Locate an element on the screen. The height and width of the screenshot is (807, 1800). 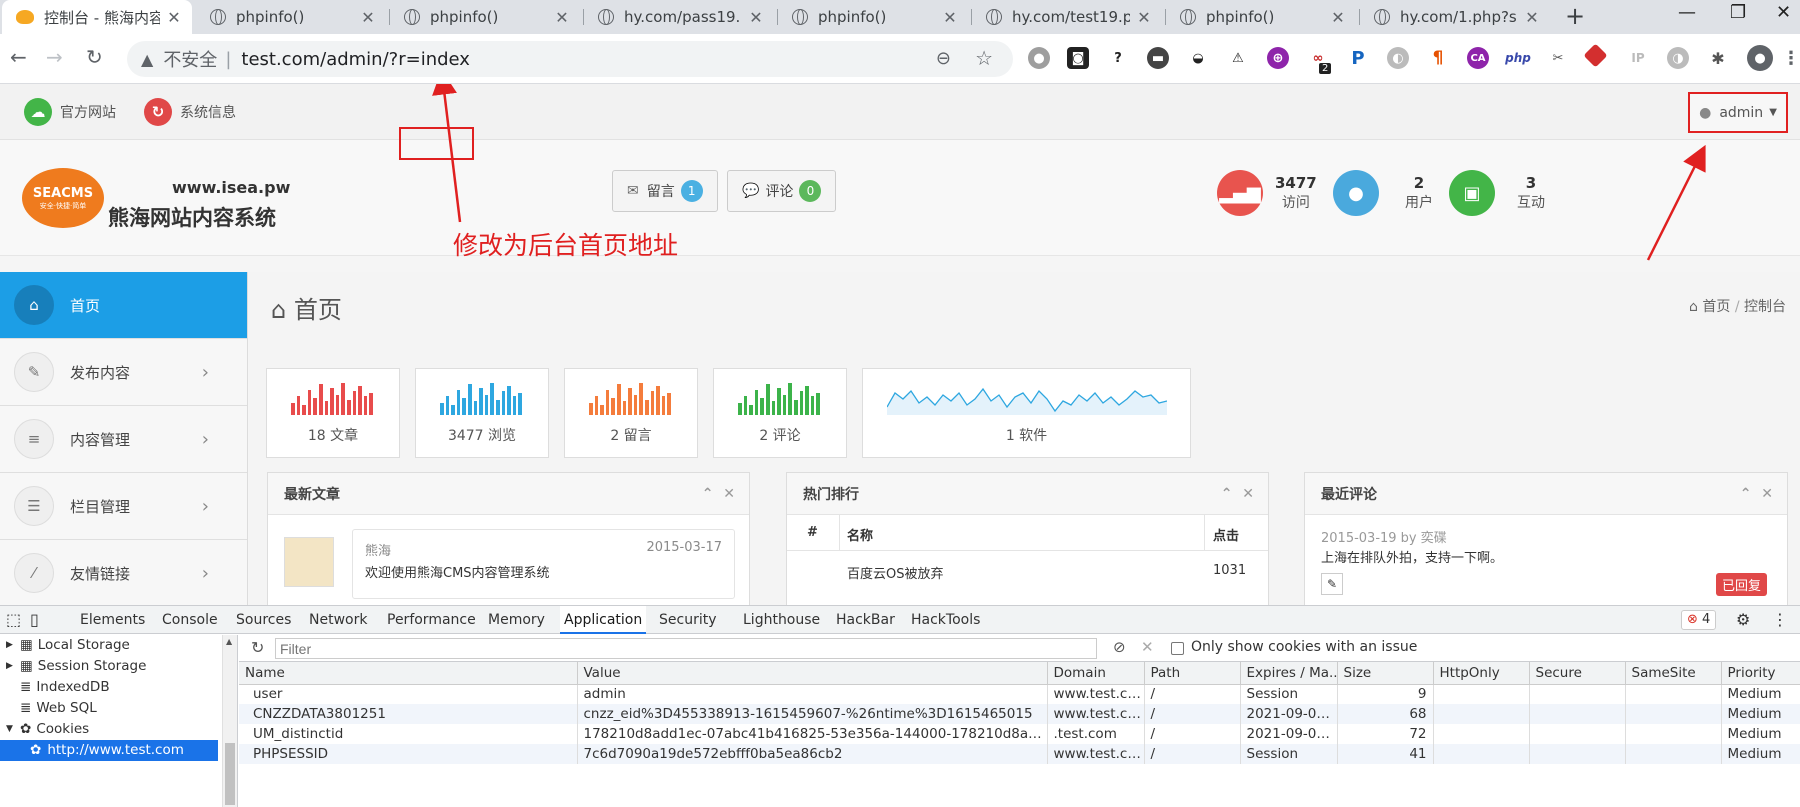
cookie-name: user is located at coordinates (408, 694).